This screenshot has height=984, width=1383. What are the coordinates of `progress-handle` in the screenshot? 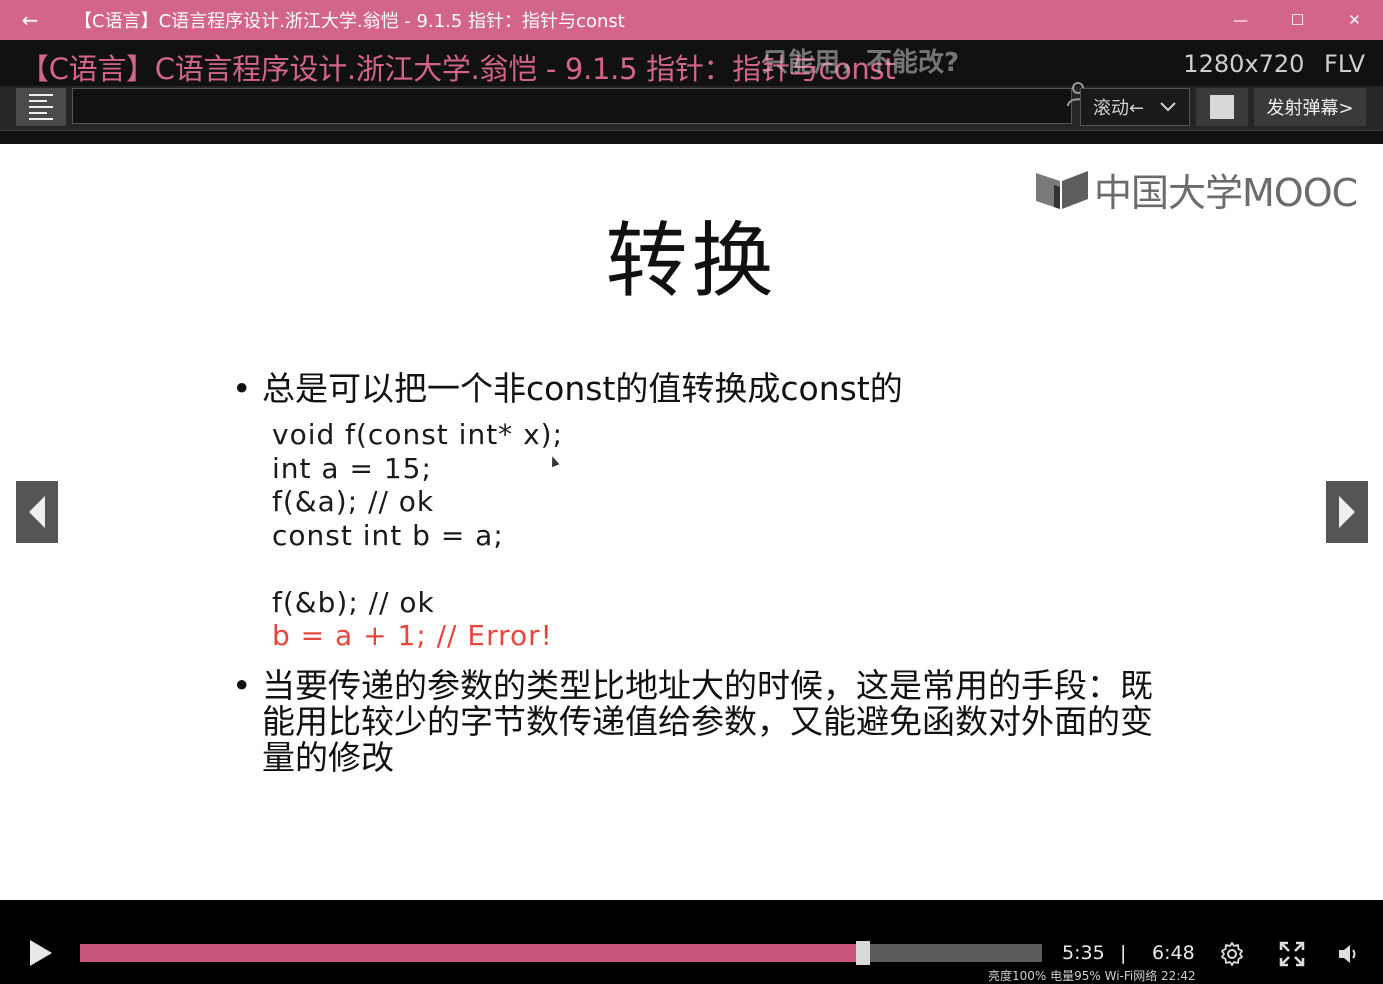 It's located at (862, 953).